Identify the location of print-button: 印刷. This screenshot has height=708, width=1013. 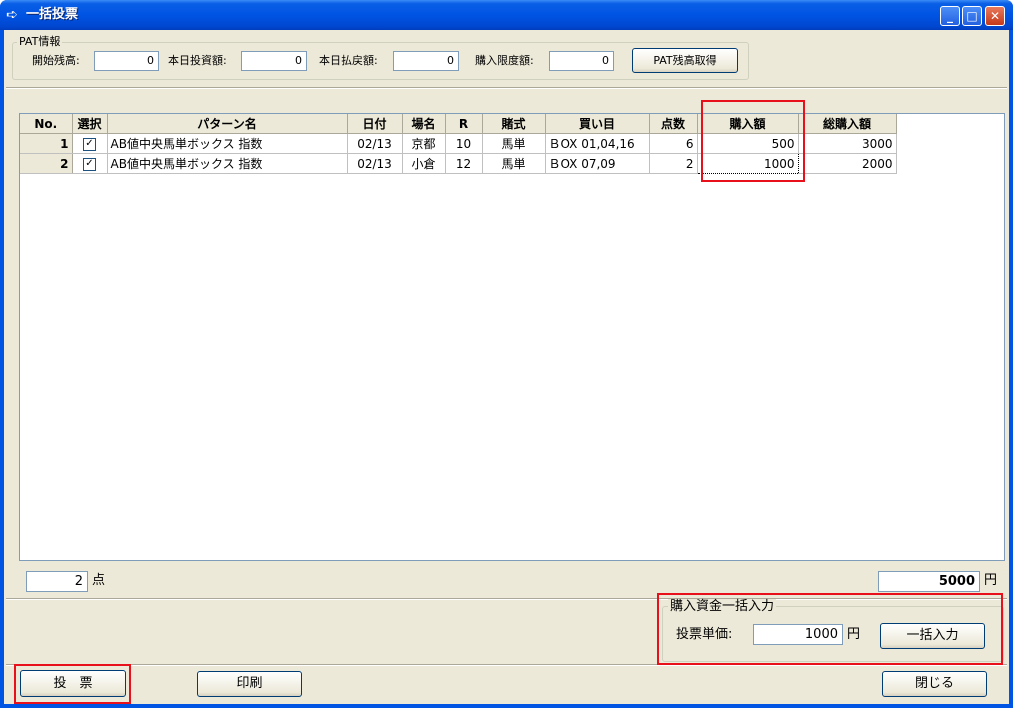
(249, 684).